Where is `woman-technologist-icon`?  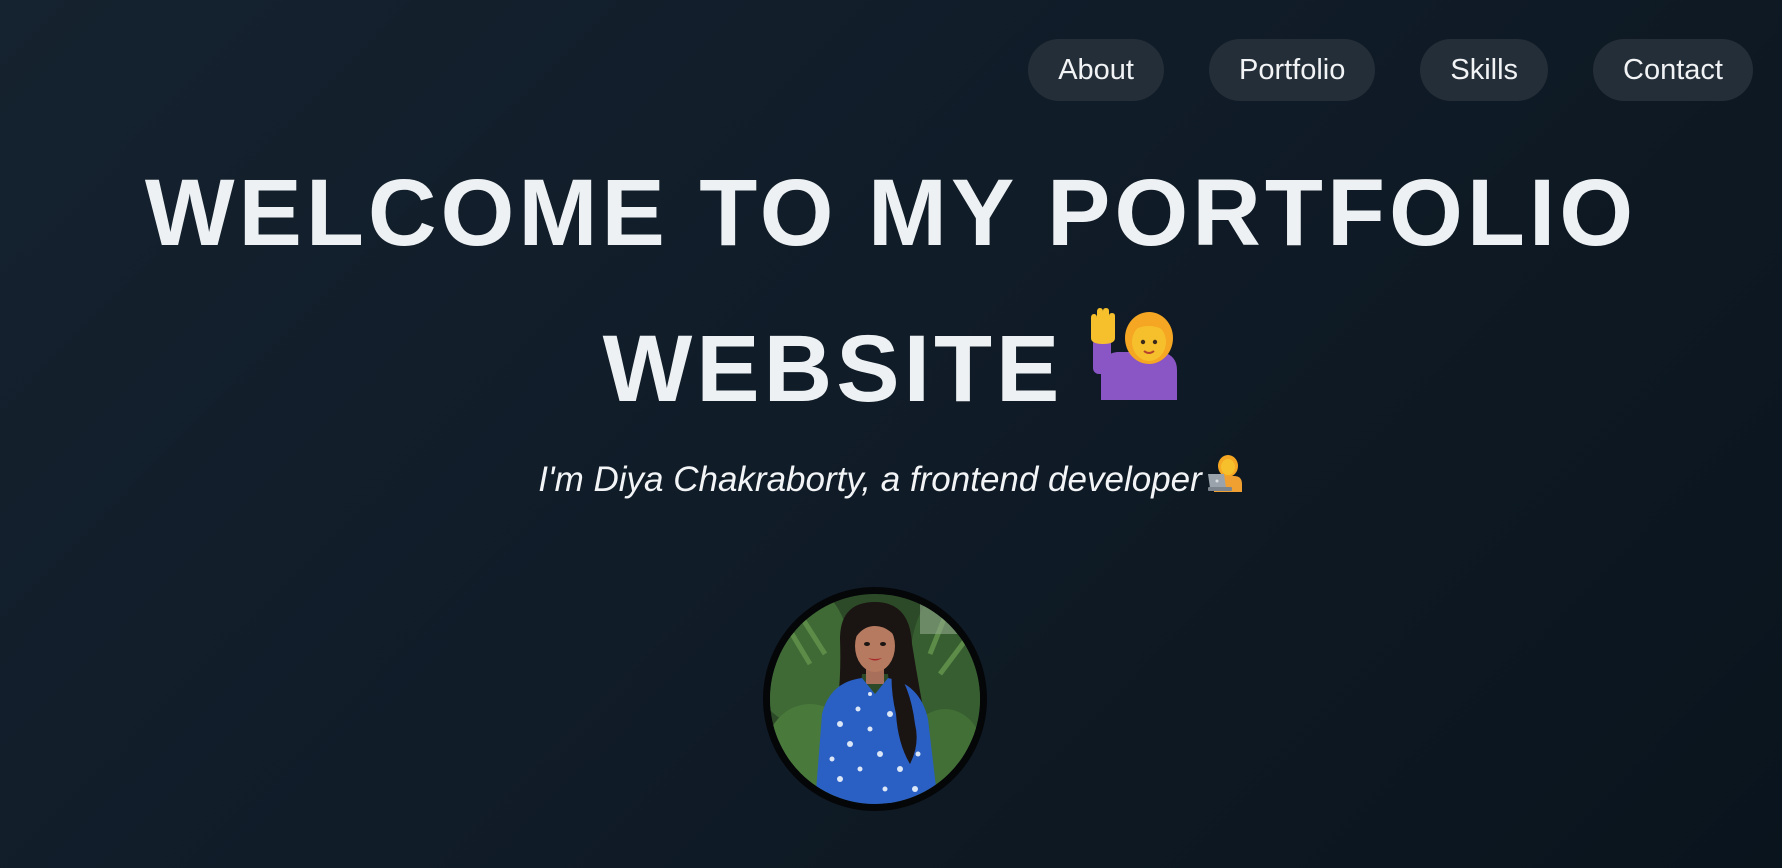 woman-technologist-icon is located at coordinates (1225, 477).